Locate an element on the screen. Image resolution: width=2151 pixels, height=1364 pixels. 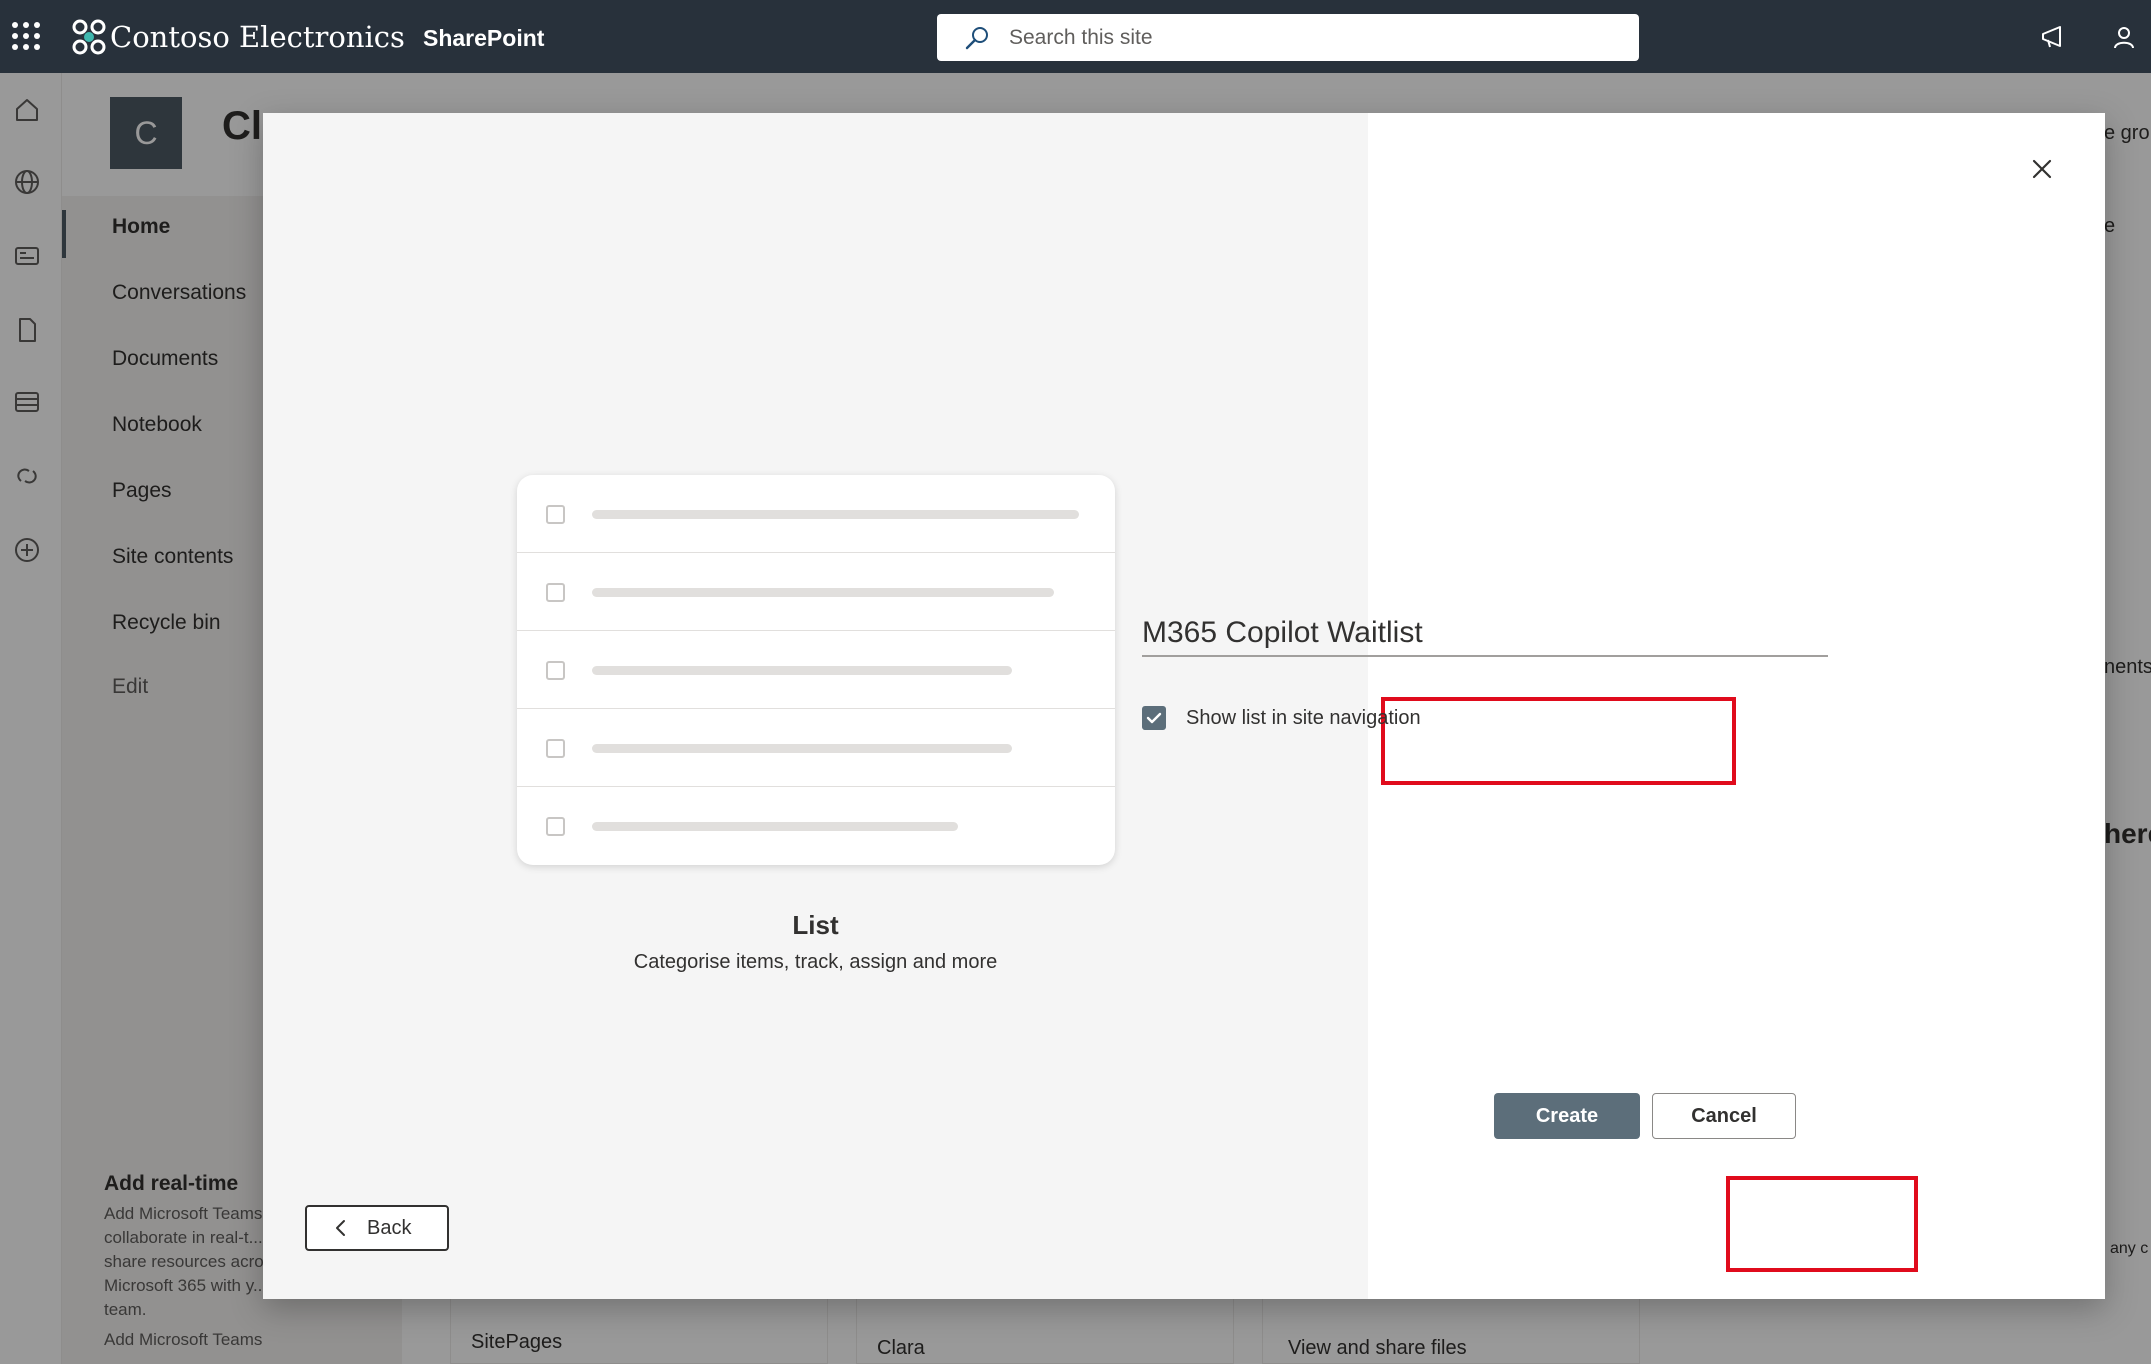
back-button-label: Back is located at coordinates (389, 1228).